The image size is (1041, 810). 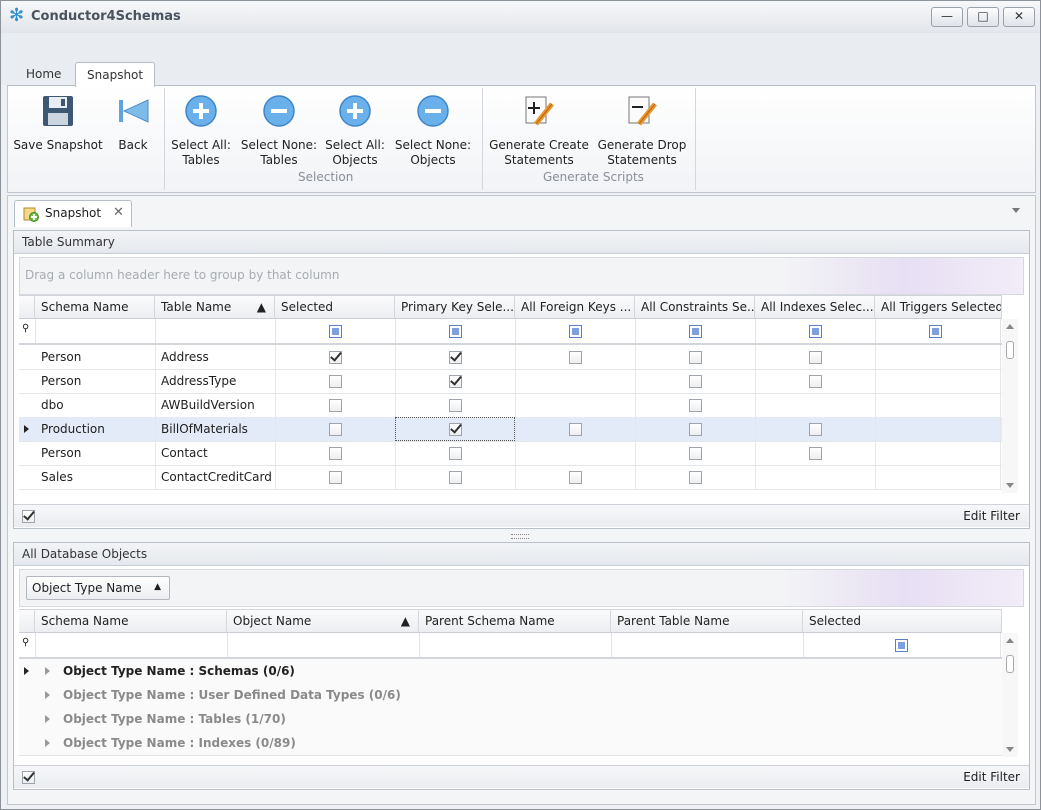 I want to click on generate-drop-button: Generate Drop Statements, so click(x=642, y=131).